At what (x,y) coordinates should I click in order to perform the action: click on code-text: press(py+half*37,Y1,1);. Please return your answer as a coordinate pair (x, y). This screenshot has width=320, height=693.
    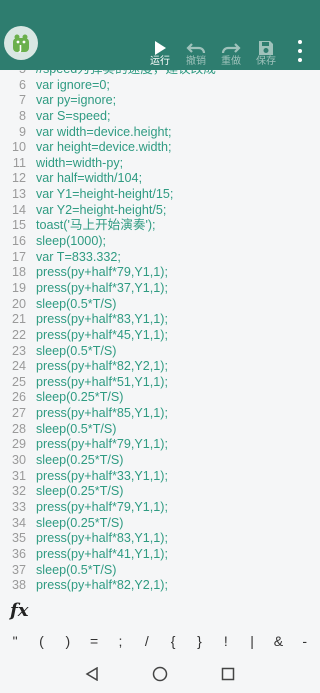
    Looking at the image, I should click on (102, 287).